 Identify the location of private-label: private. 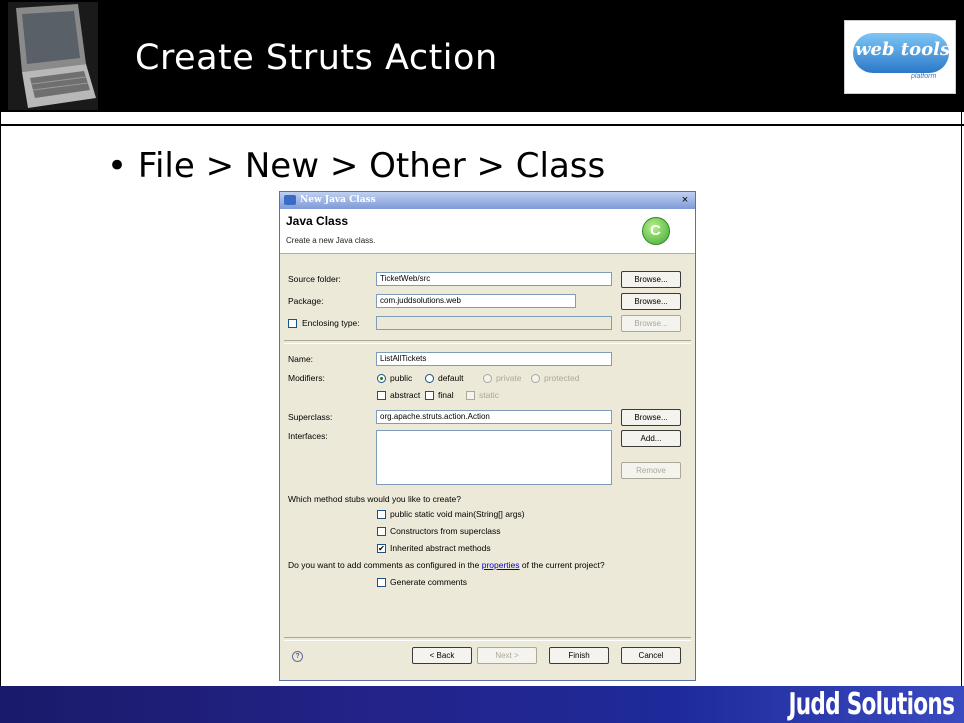
(509, 378).